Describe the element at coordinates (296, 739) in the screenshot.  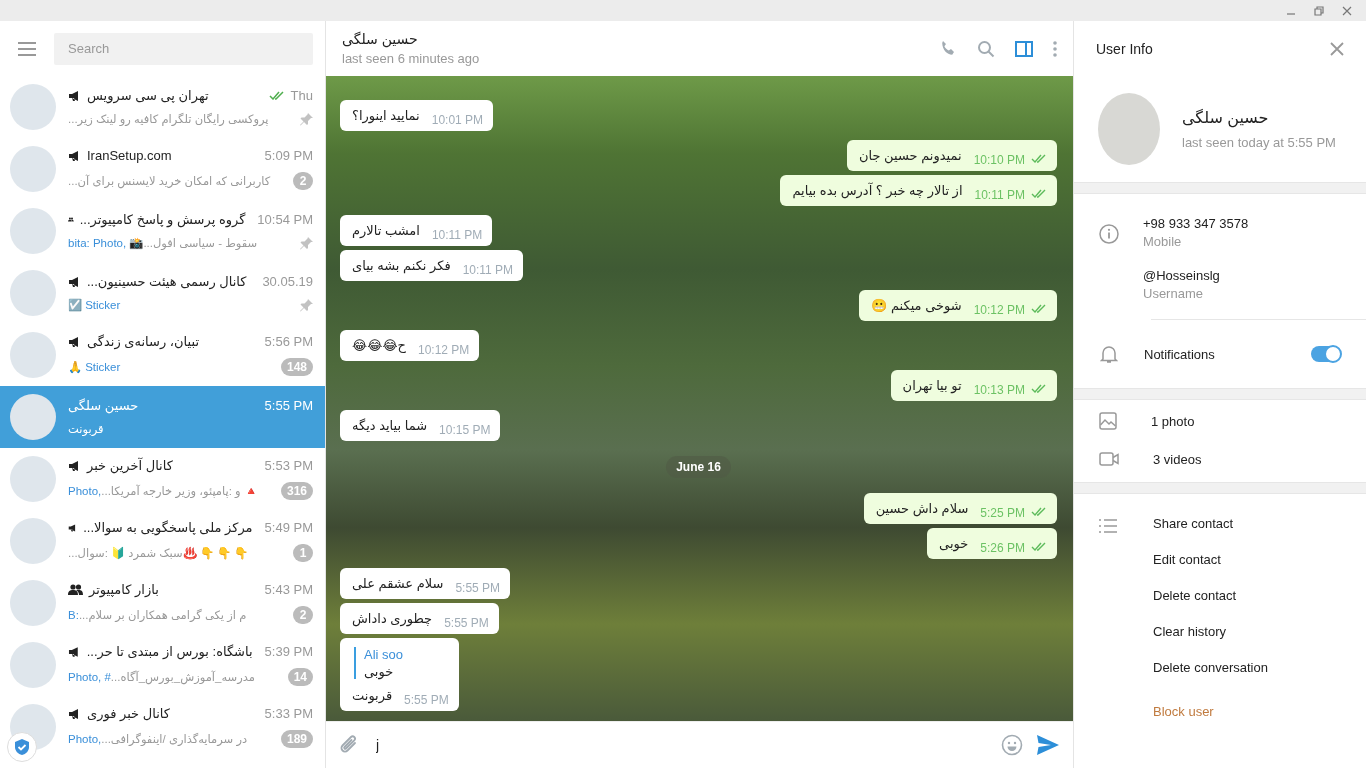
I see `unread-count: 189` at that location.